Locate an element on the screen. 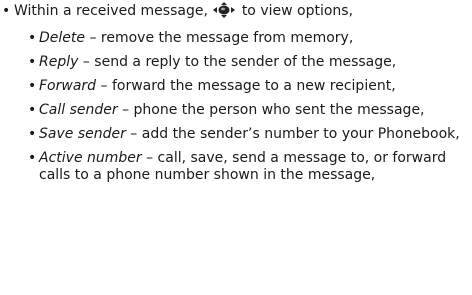  option-term: Reply is located at coordinates (59, 62).